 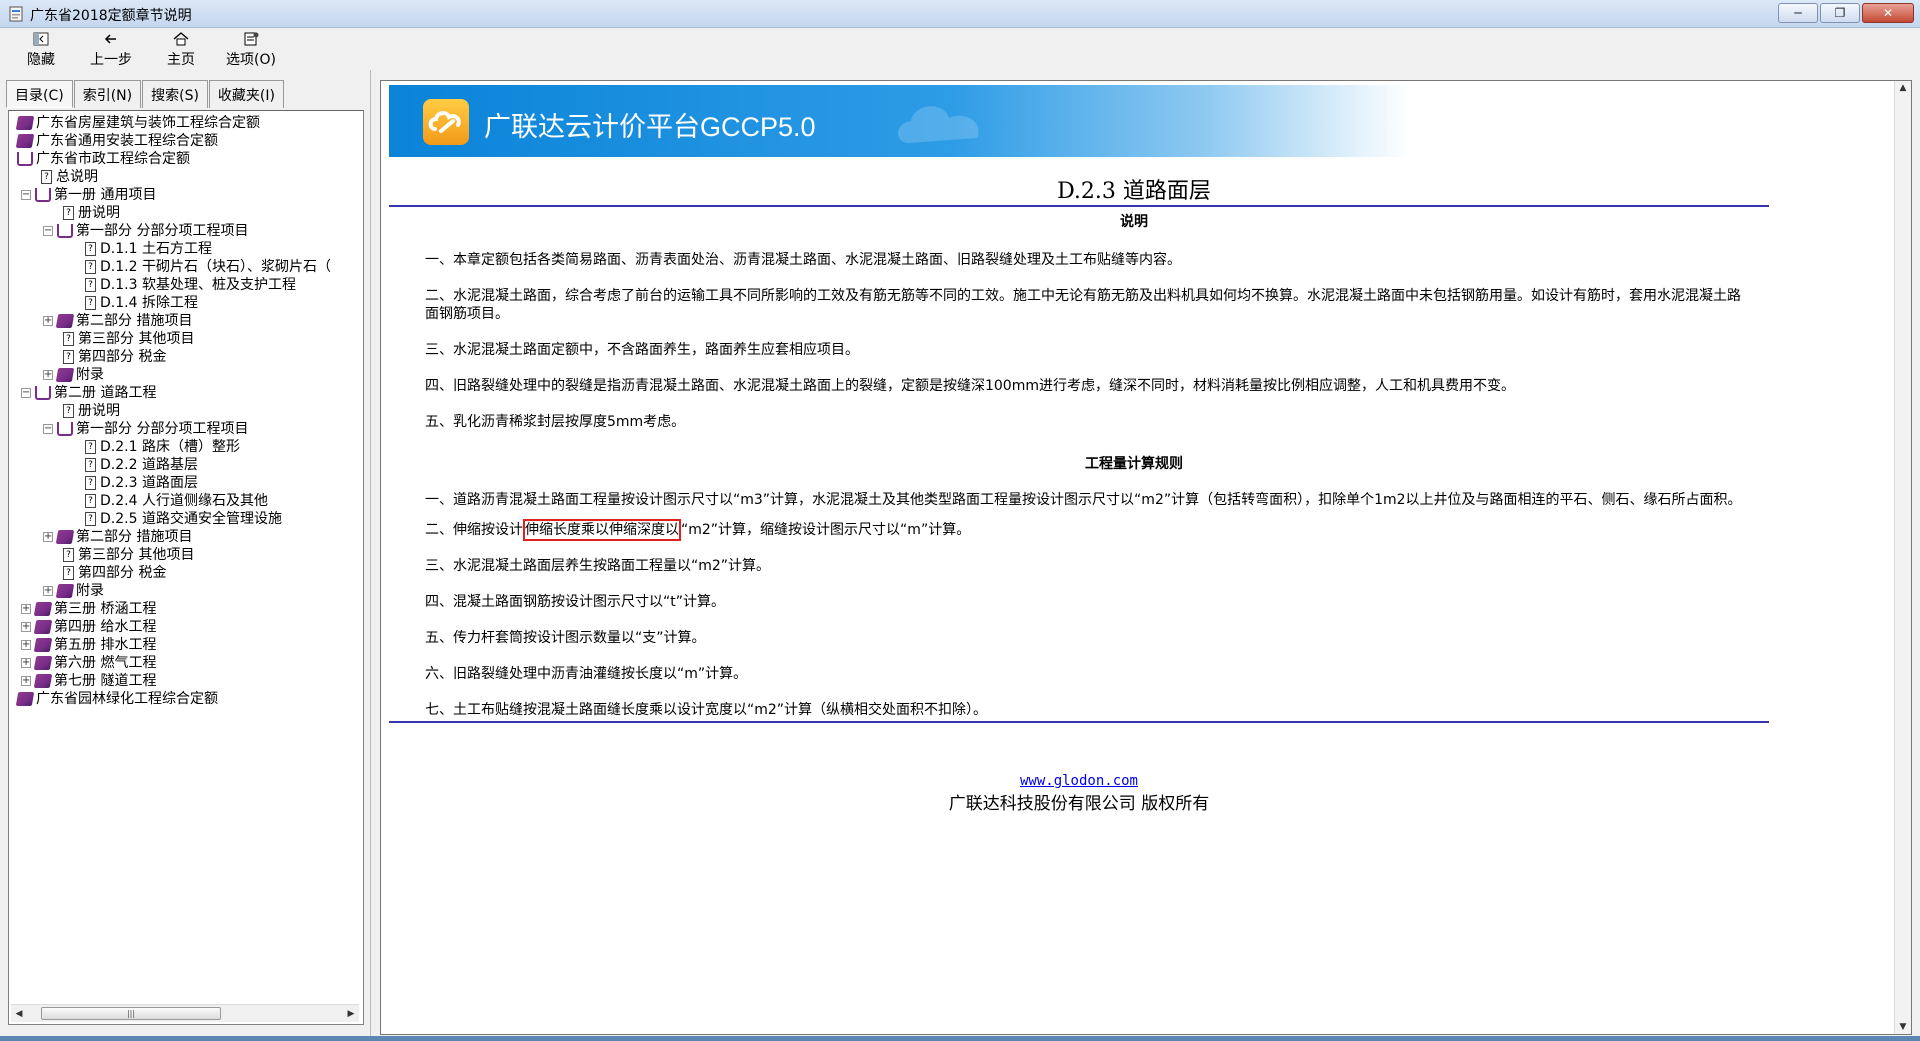 I want to click on tree-node: ? D.1.2 干砌片石（块石）、浆砌片石（, so click(x=185, y=267).